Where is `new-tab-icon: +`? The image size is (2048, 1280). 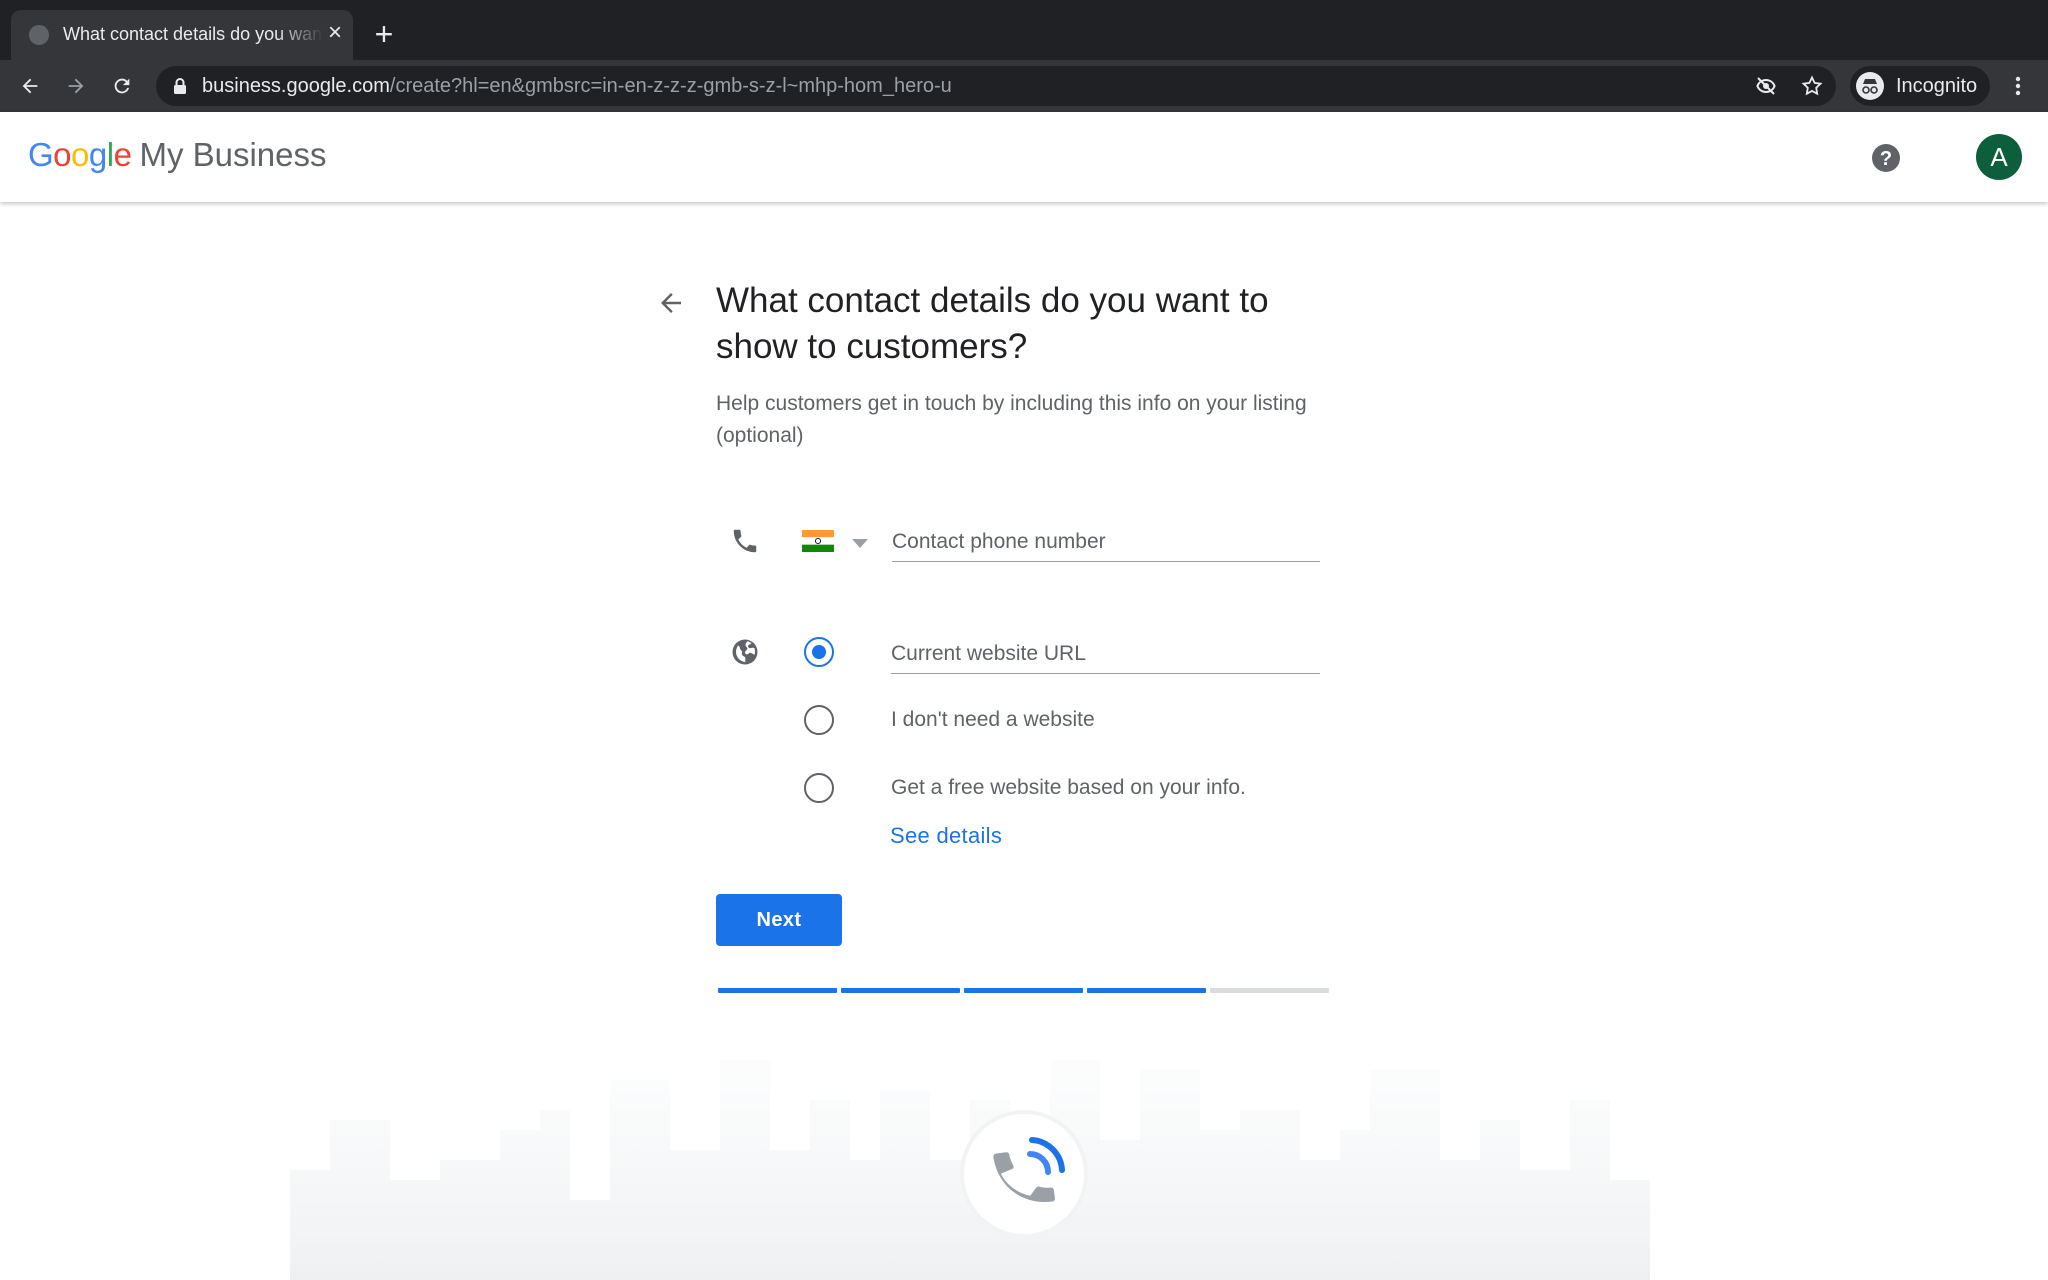 new-tab-icon: + is located at coordinates (384, 34).